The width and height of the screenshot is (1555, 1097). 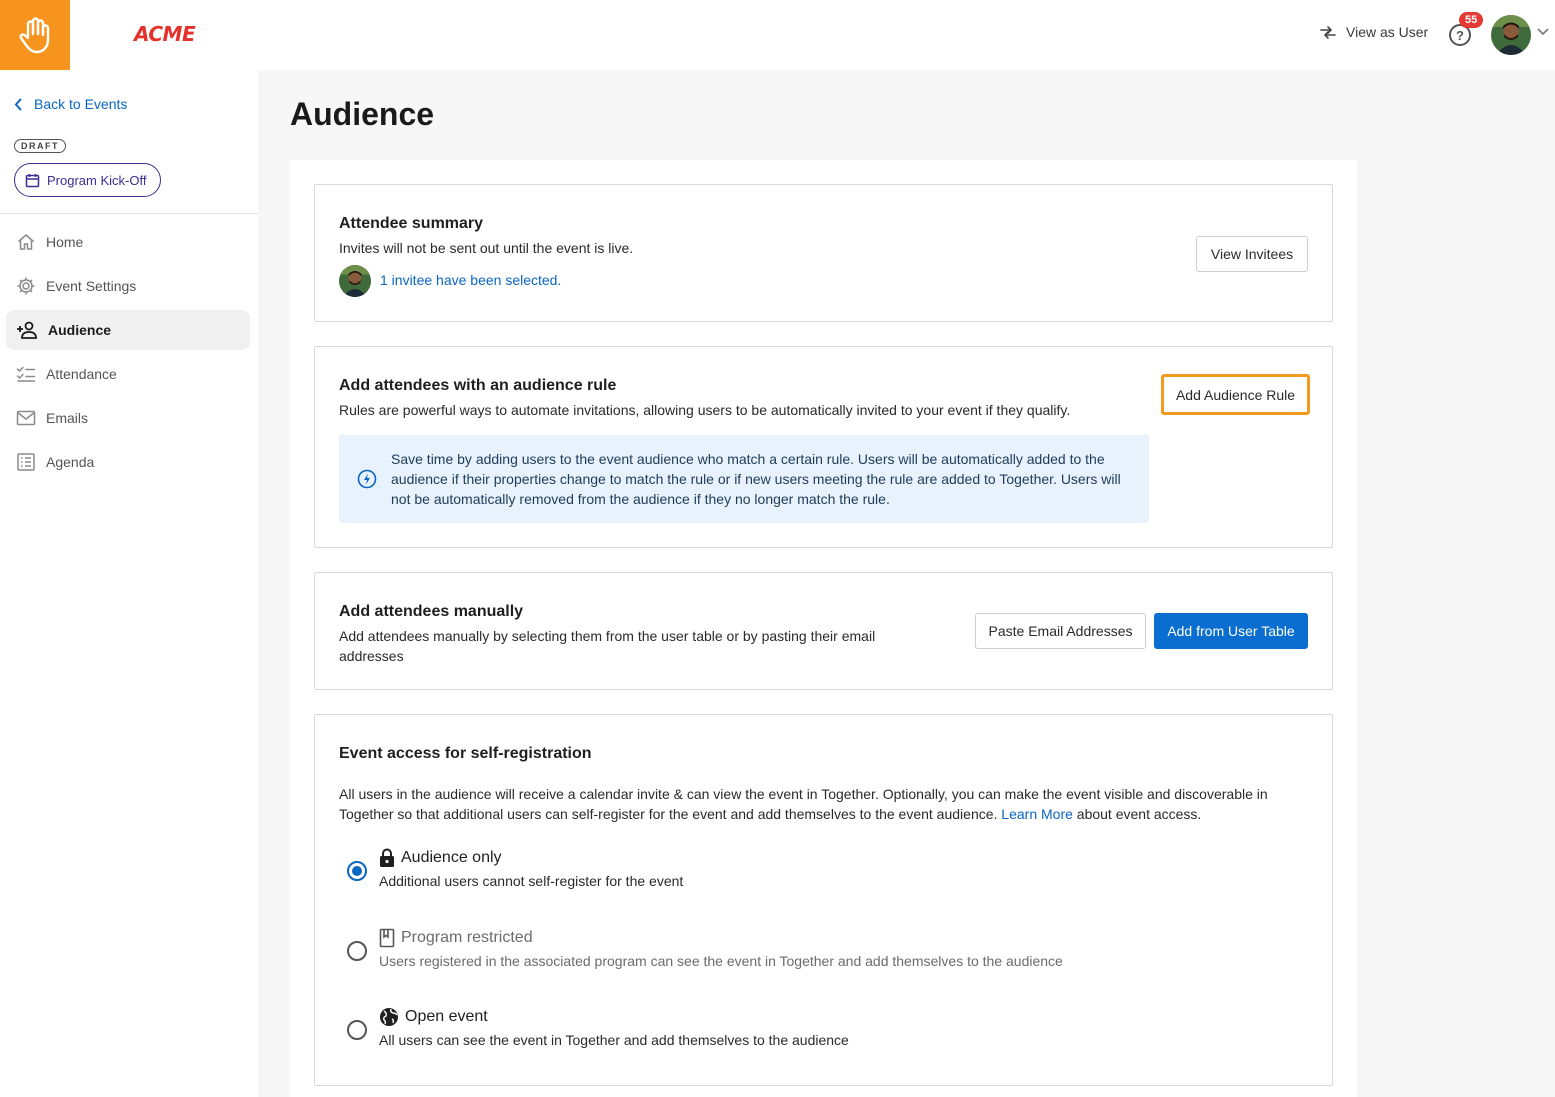 What do you see at coordinates (467, 937) in the screenshot?
I see `option-title: Program restricted` at bounding box center [467, 937].